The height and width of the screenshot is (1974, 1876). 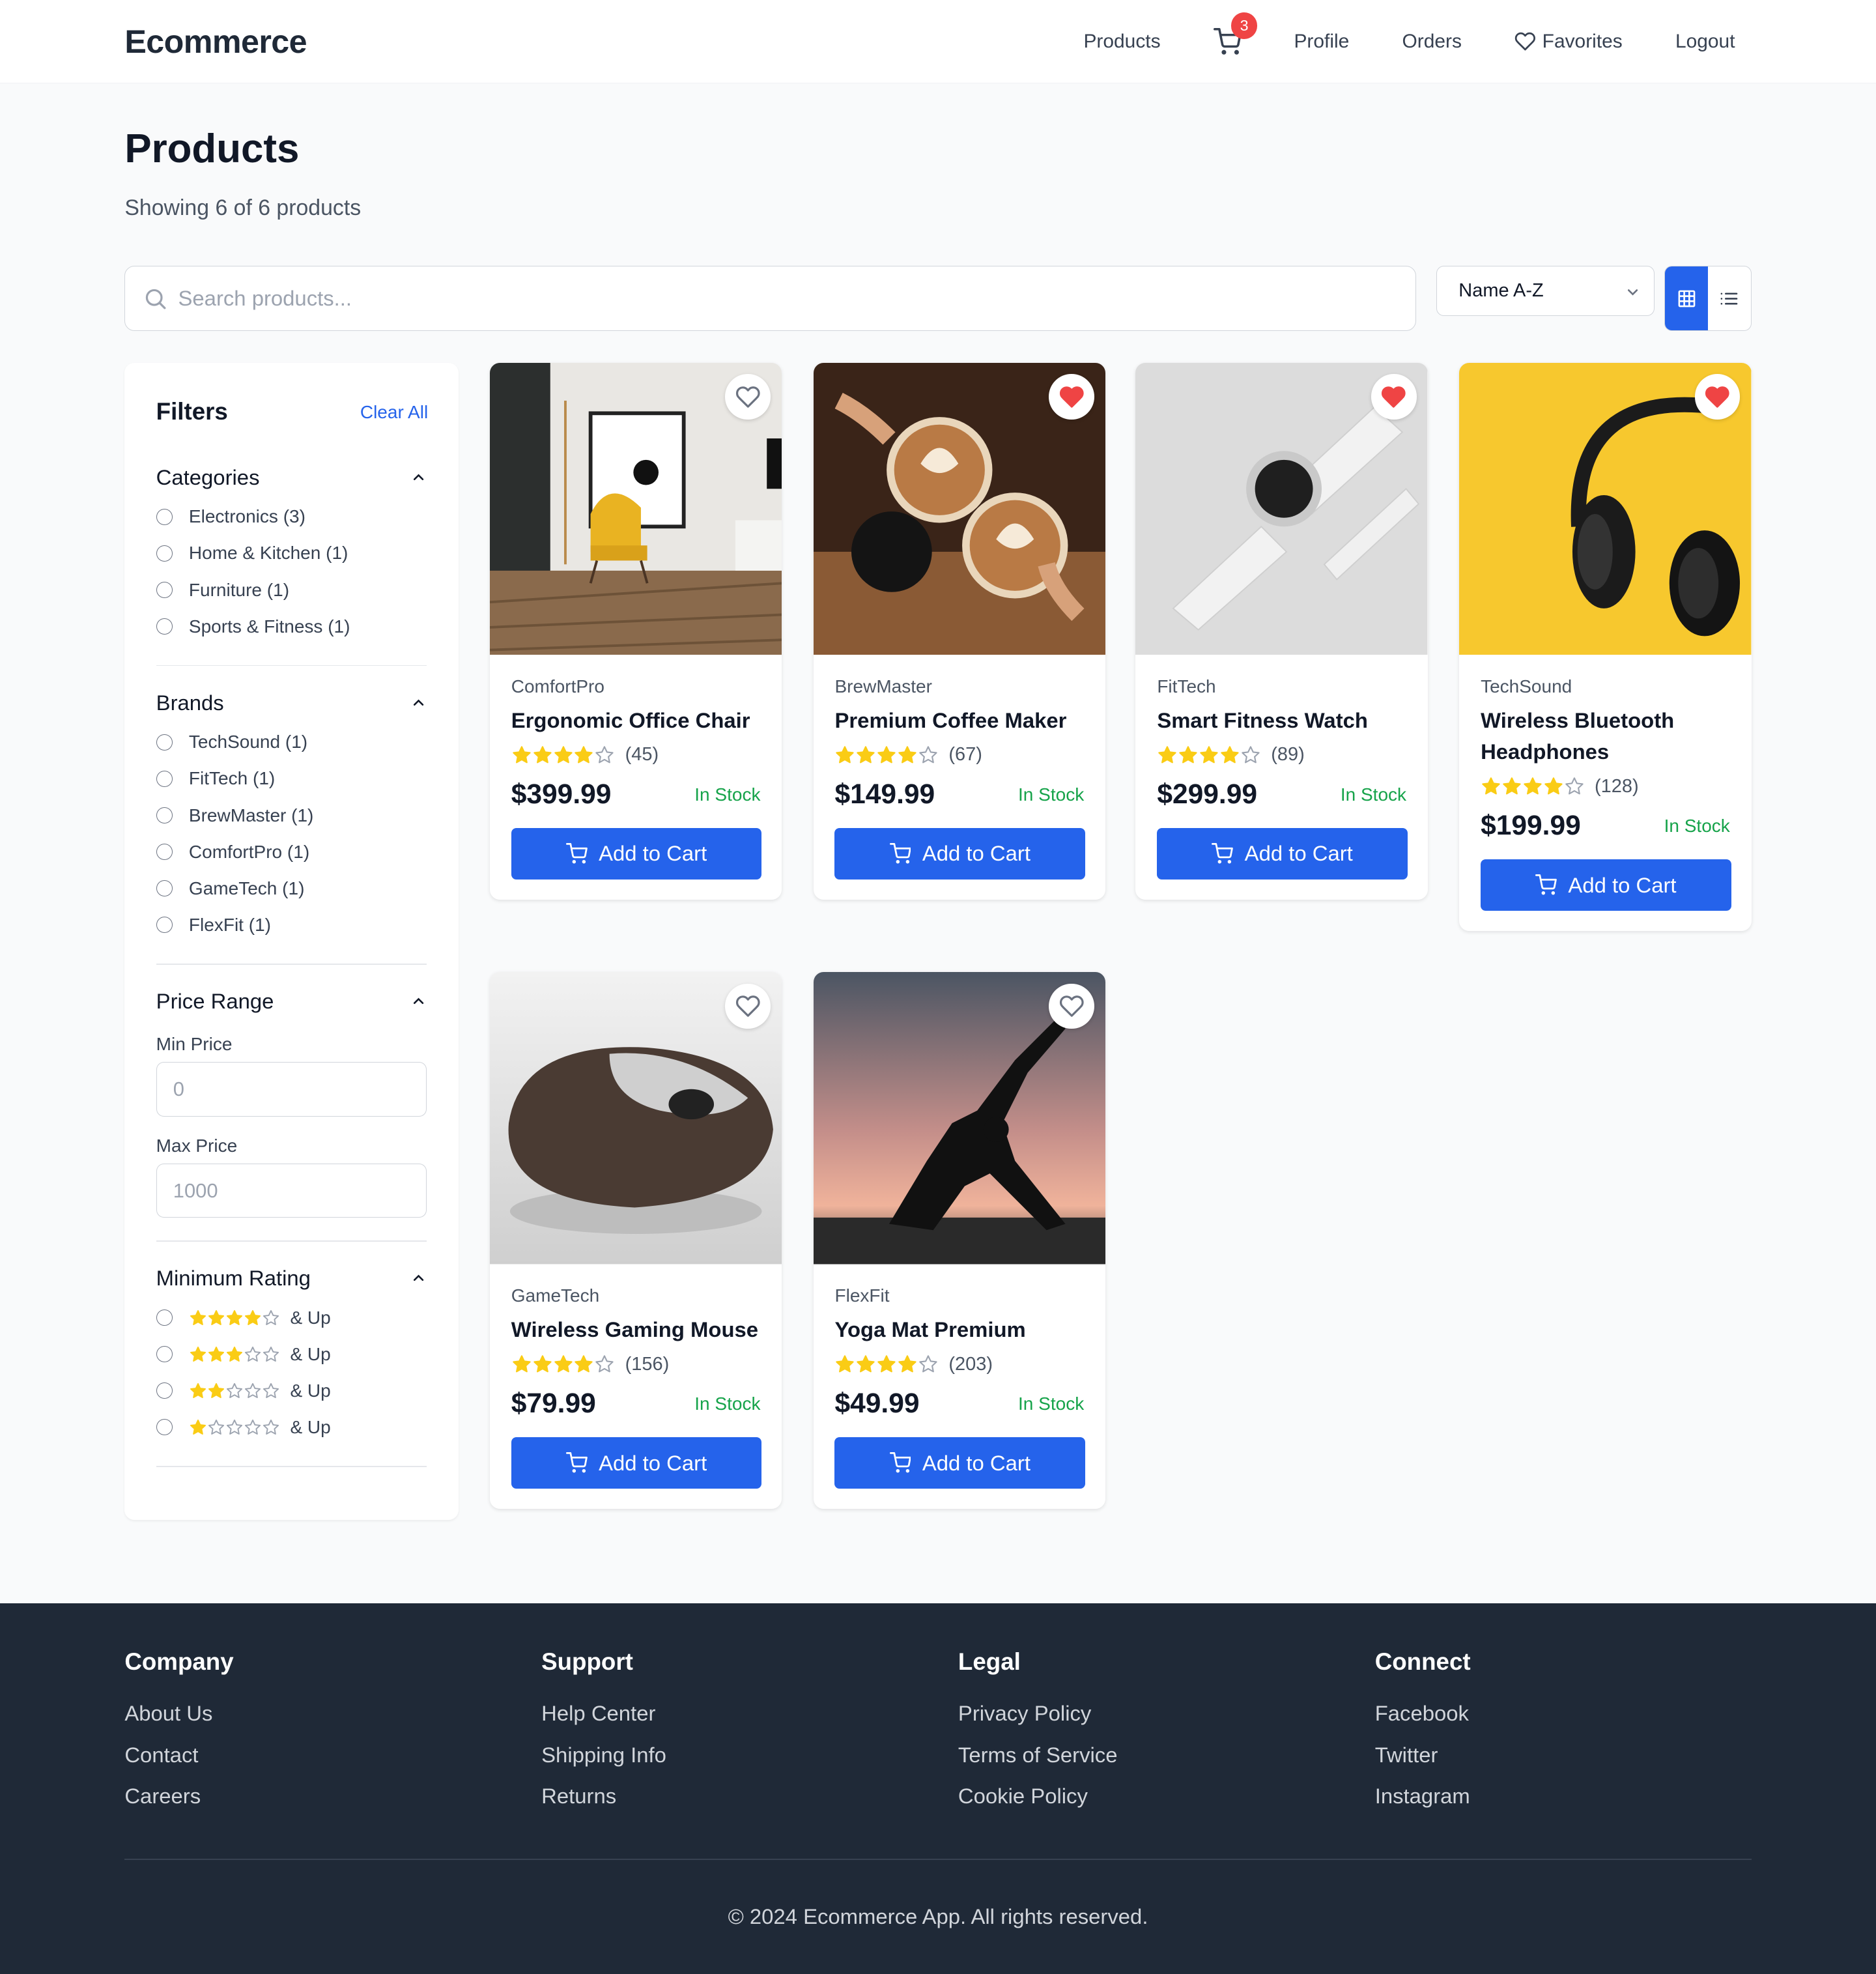 What do you see at coordinates (1423, 1722) in the screenshot?
I see `footer-link: Facebook` at bounding box center [1423, 1722].